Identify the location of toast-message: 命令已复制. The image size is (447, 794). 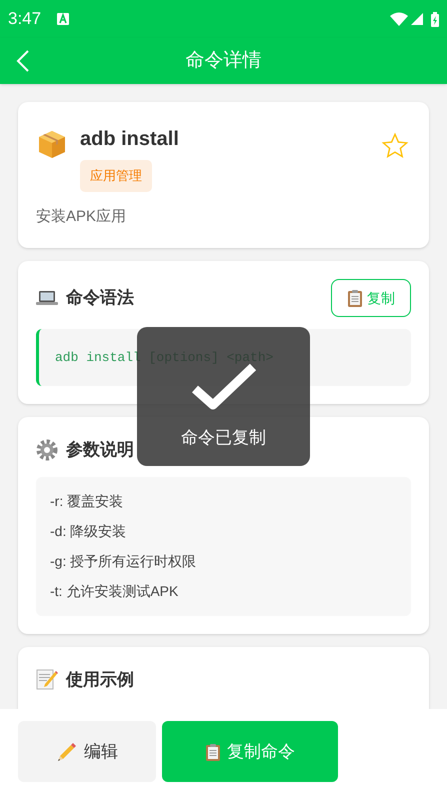
(223, 437).